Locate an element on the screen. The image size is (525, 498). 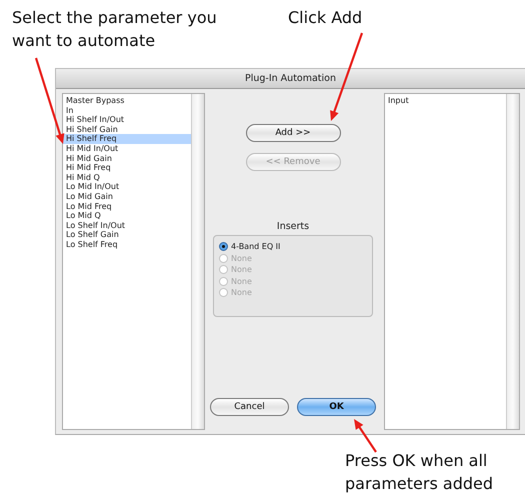
radio-label: 4-Band EQ II is located at coordinates (255, 246).